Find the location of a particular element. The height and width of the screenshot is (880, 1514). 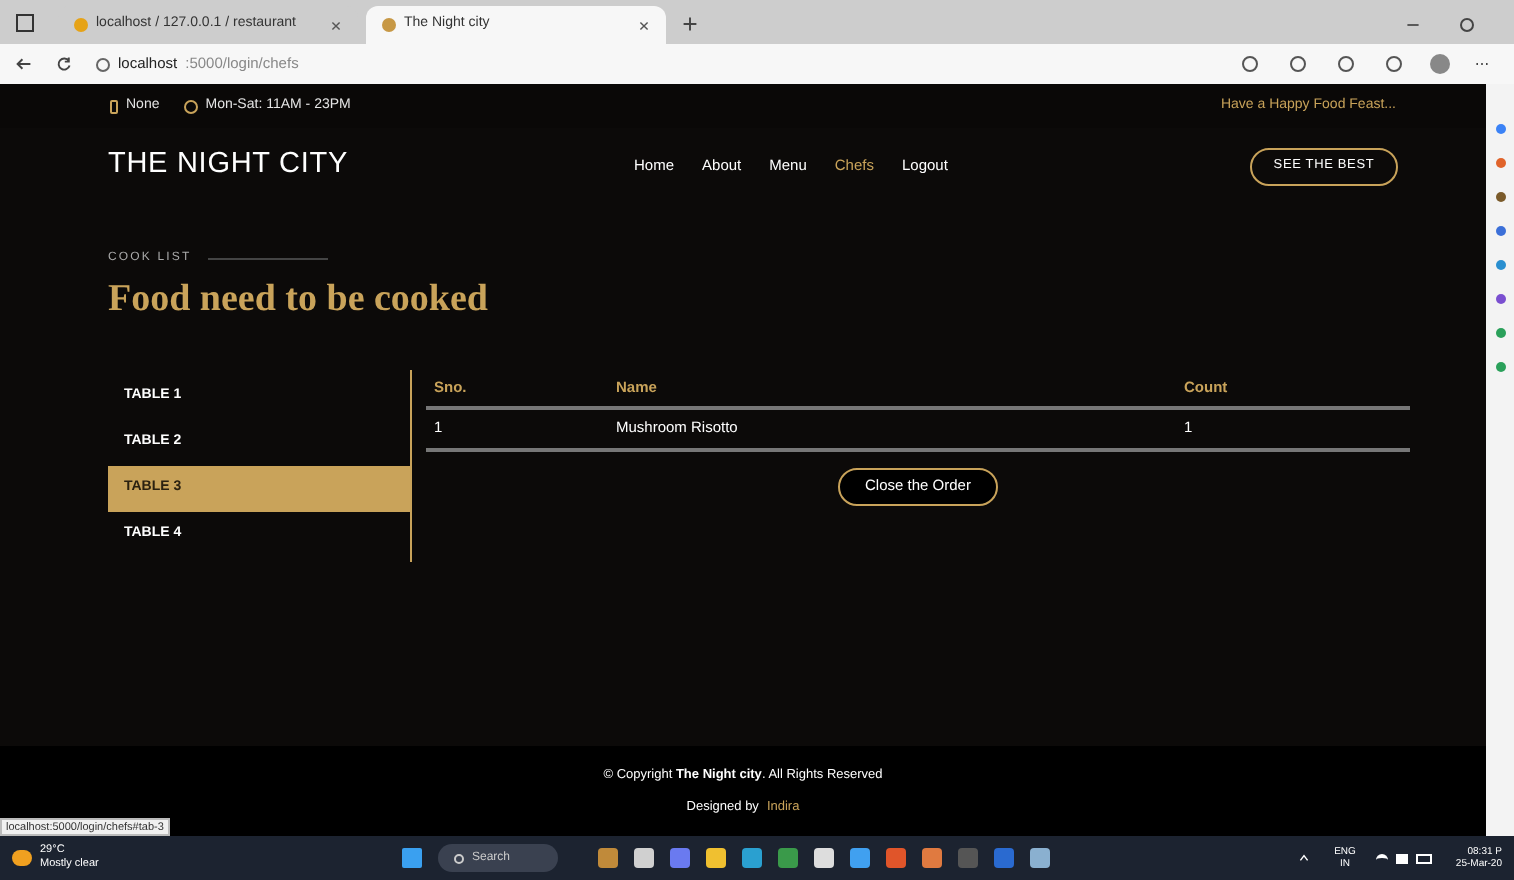

clock-icon is located at coordinates (190, 106).